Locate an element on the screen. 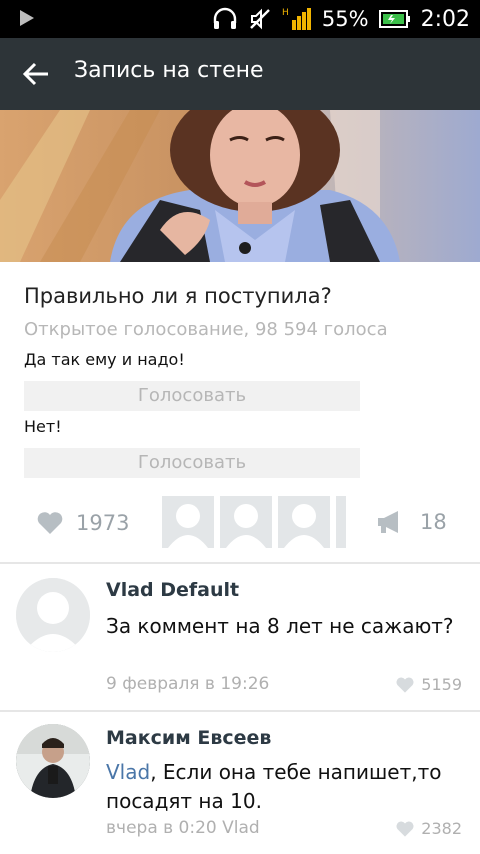  comment-like-button: 2382 is located at coordinates (428, 828).